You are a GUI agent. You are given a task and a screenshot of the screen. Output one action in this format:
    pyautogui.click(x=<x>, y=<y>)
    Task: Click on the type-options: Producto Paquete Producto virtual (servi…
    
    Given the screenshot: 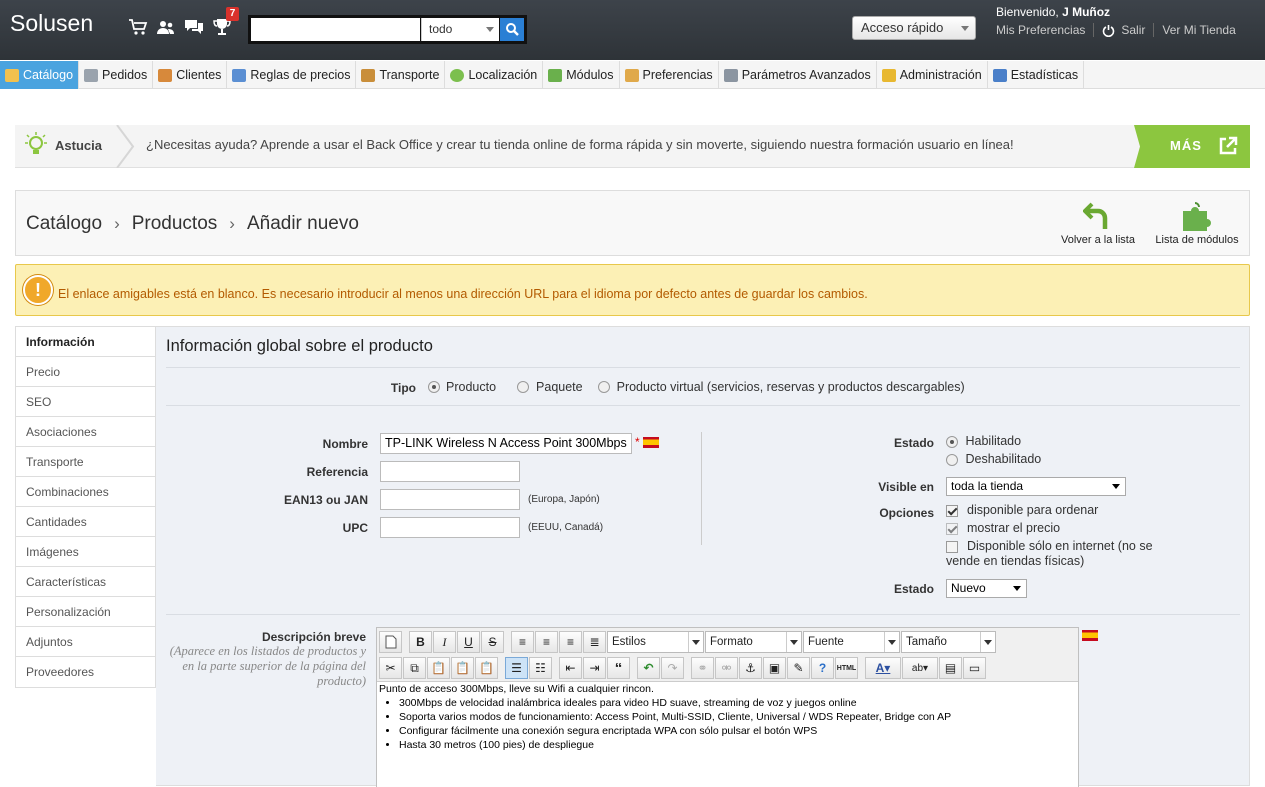 What is the action you would take?
    pyautogui.click(x=696, y=387)
    